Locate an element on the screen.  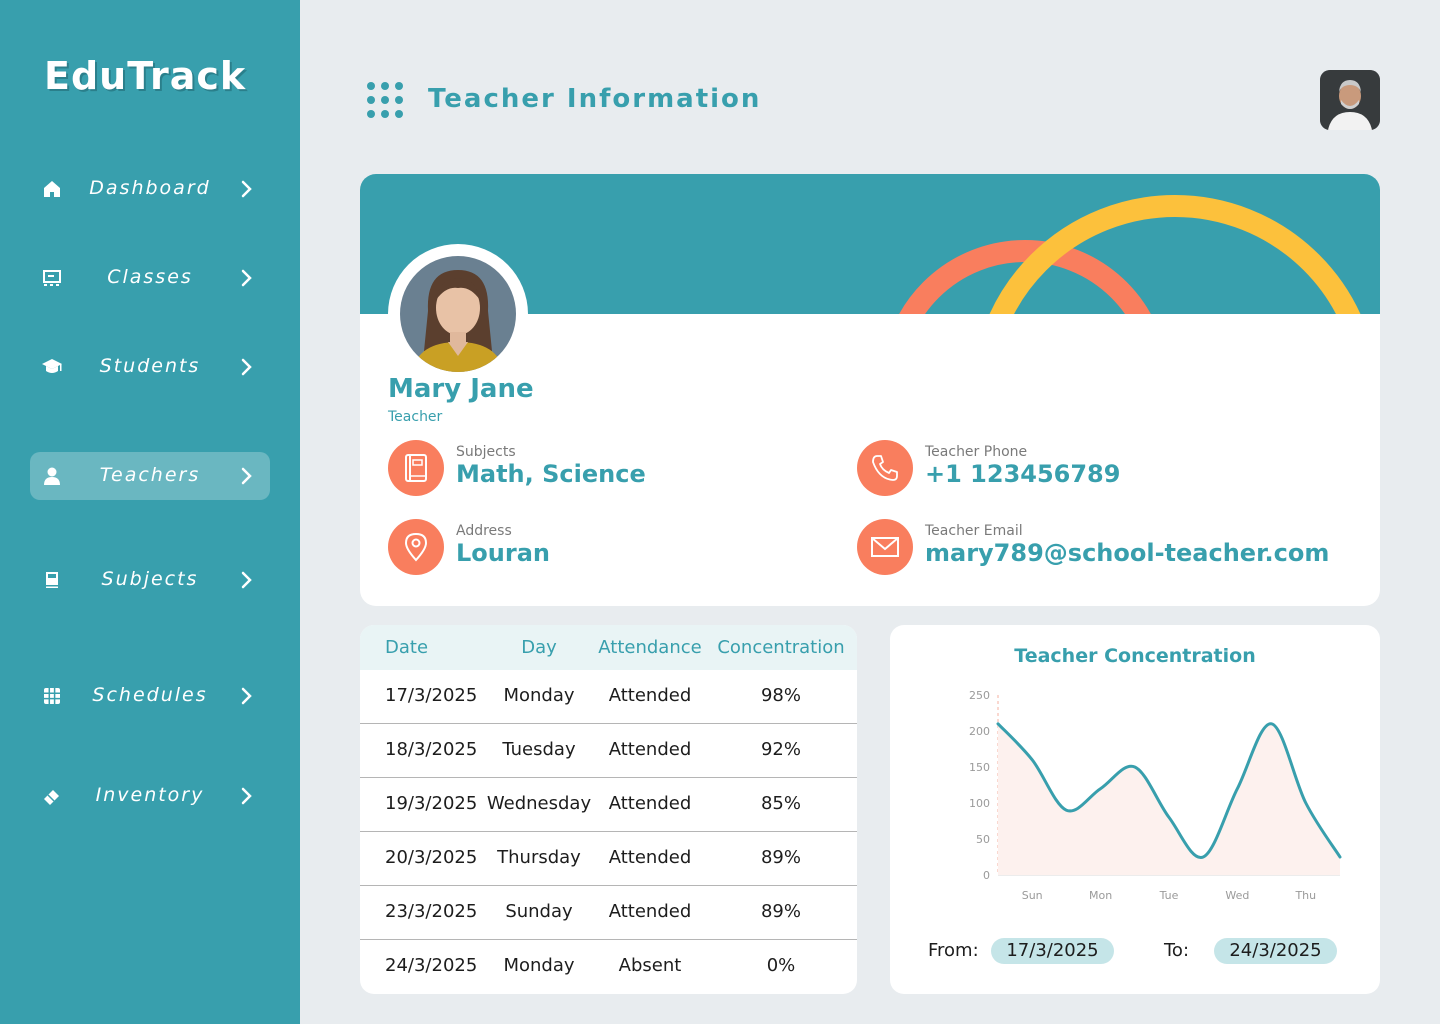
sidebar-item-label: Subjects is located at coordinates (150, 579).